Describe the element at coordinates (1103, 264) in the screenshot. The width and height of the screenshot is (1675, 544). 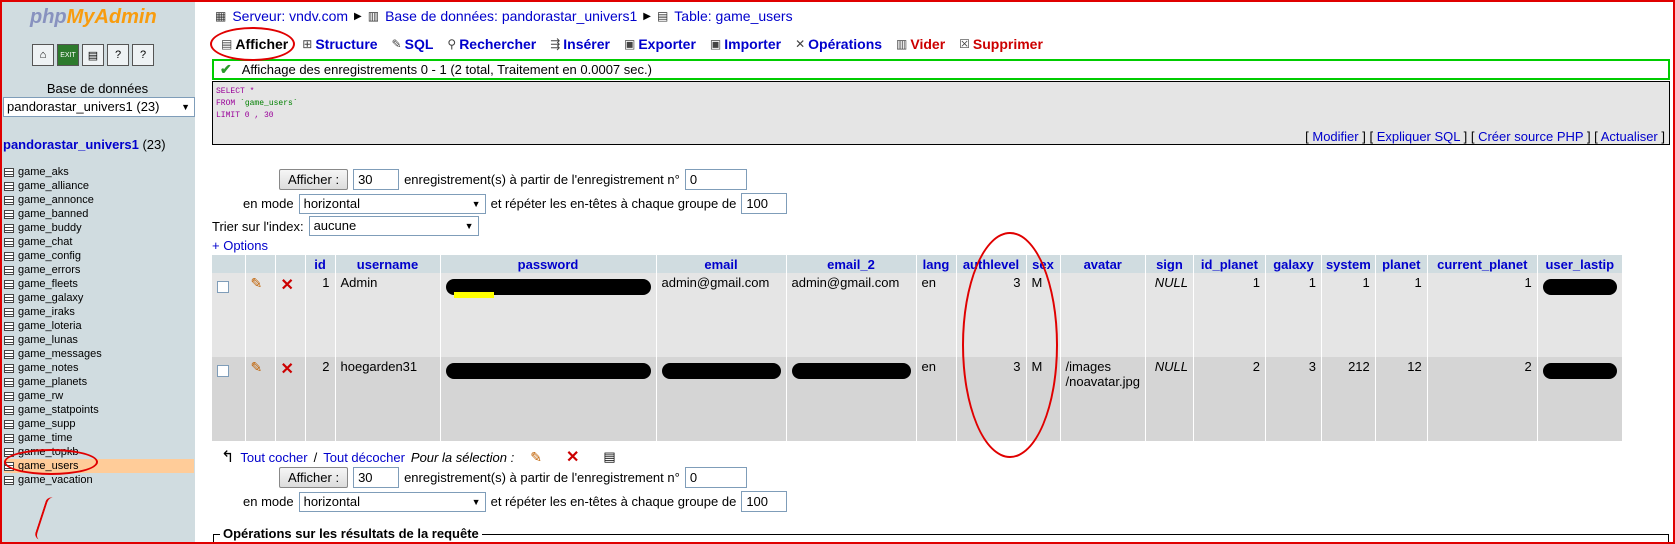
I see `column-header-avatar: avatar` at that location.